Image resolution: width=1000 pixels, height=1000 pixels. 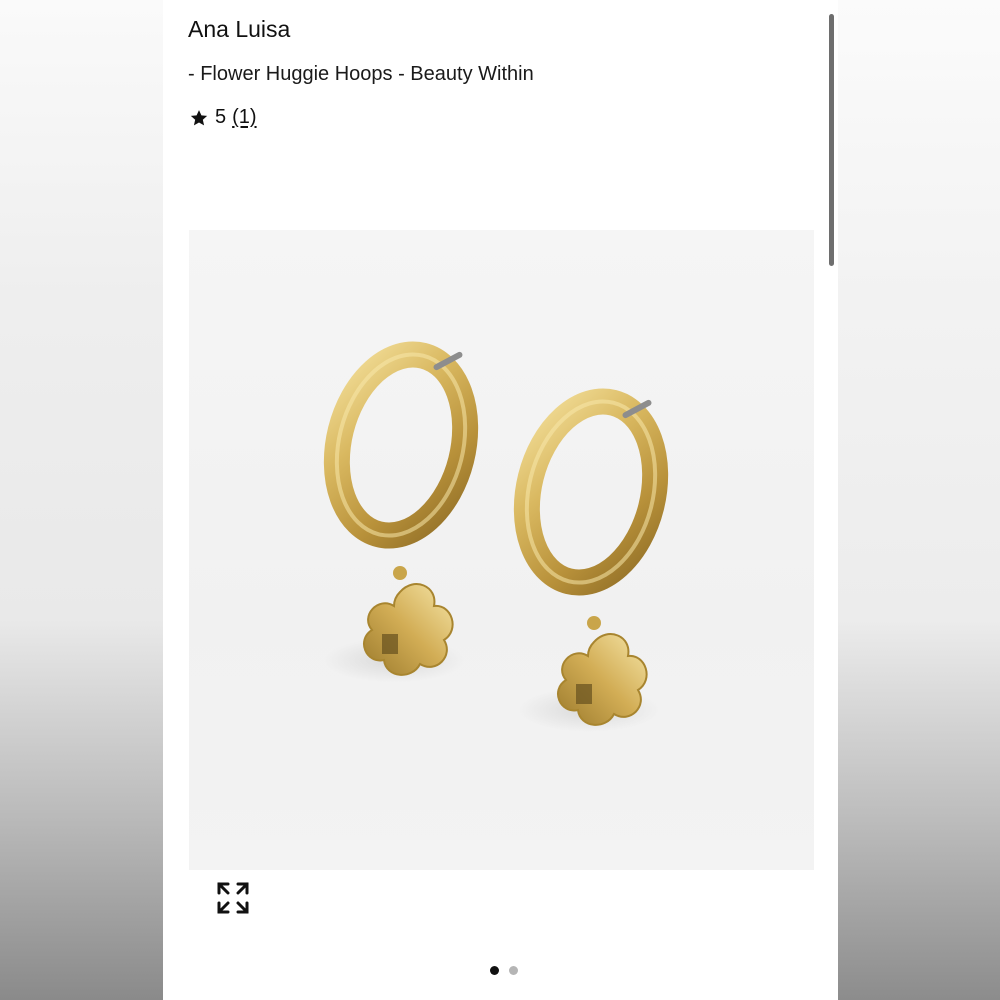 I want to click on review-count-link: (1), so click(x=244, y=117).